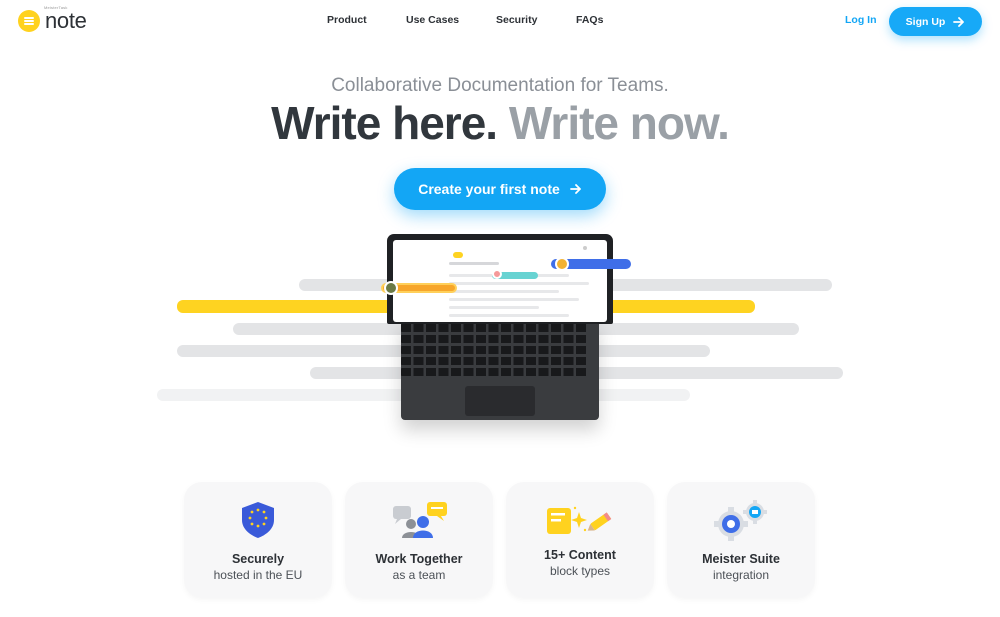  Describe the element at coordinates (861, 20) in the screenshot. I see `login-link: Log In` at that location.